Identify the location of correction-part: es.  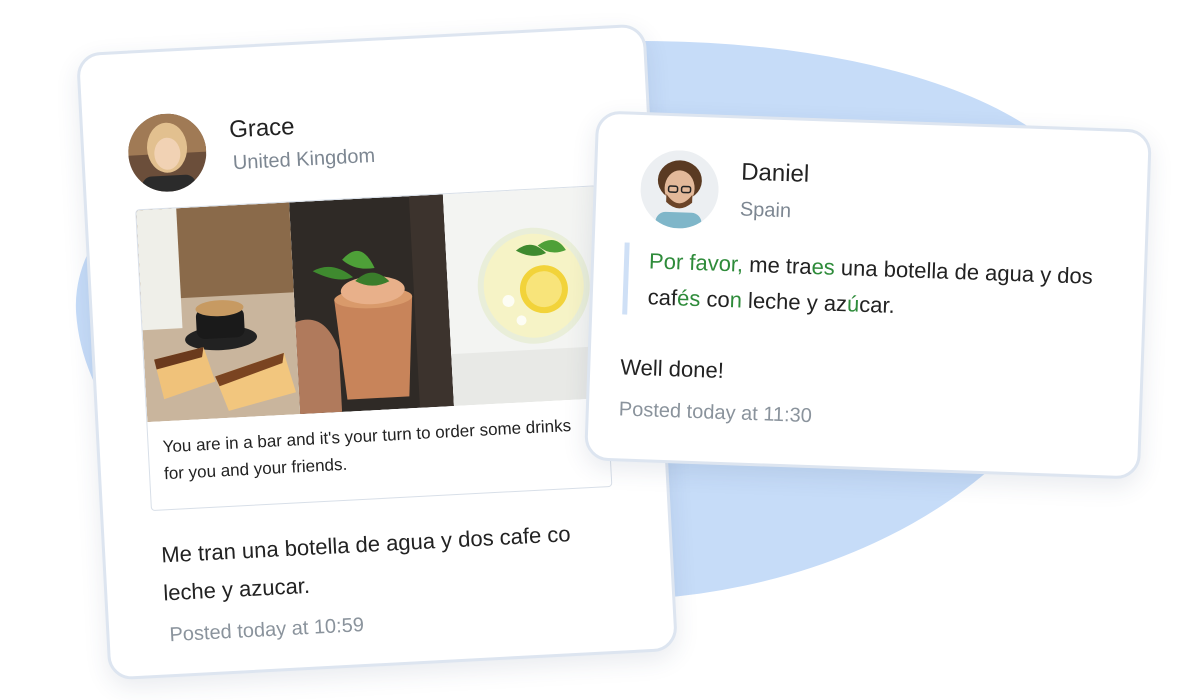
(823, 267).